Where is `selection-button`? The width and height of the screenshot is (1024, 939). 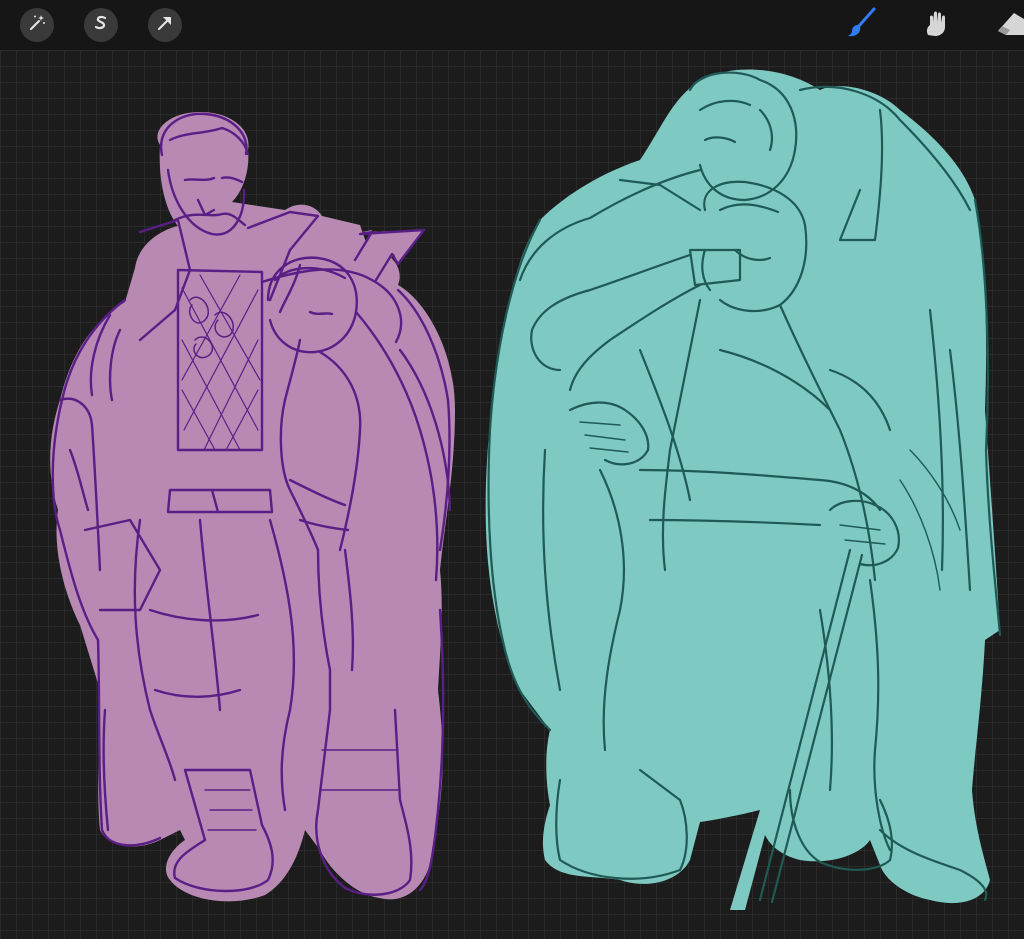 selection-button is located at coordinates (101, 25).